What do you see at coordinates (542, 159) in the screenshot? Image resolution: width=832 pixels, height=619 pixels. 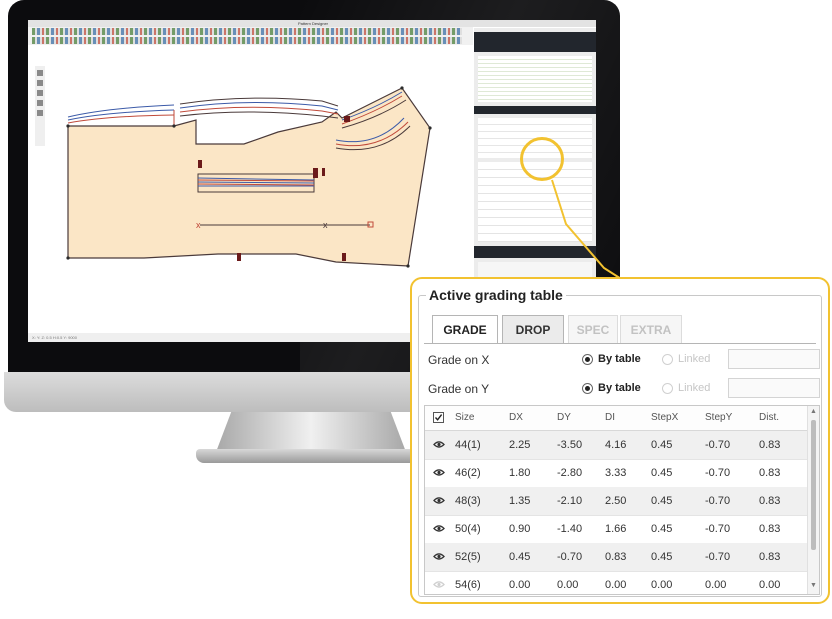 I see `highlight-circle` at bounding box center [542, 159].